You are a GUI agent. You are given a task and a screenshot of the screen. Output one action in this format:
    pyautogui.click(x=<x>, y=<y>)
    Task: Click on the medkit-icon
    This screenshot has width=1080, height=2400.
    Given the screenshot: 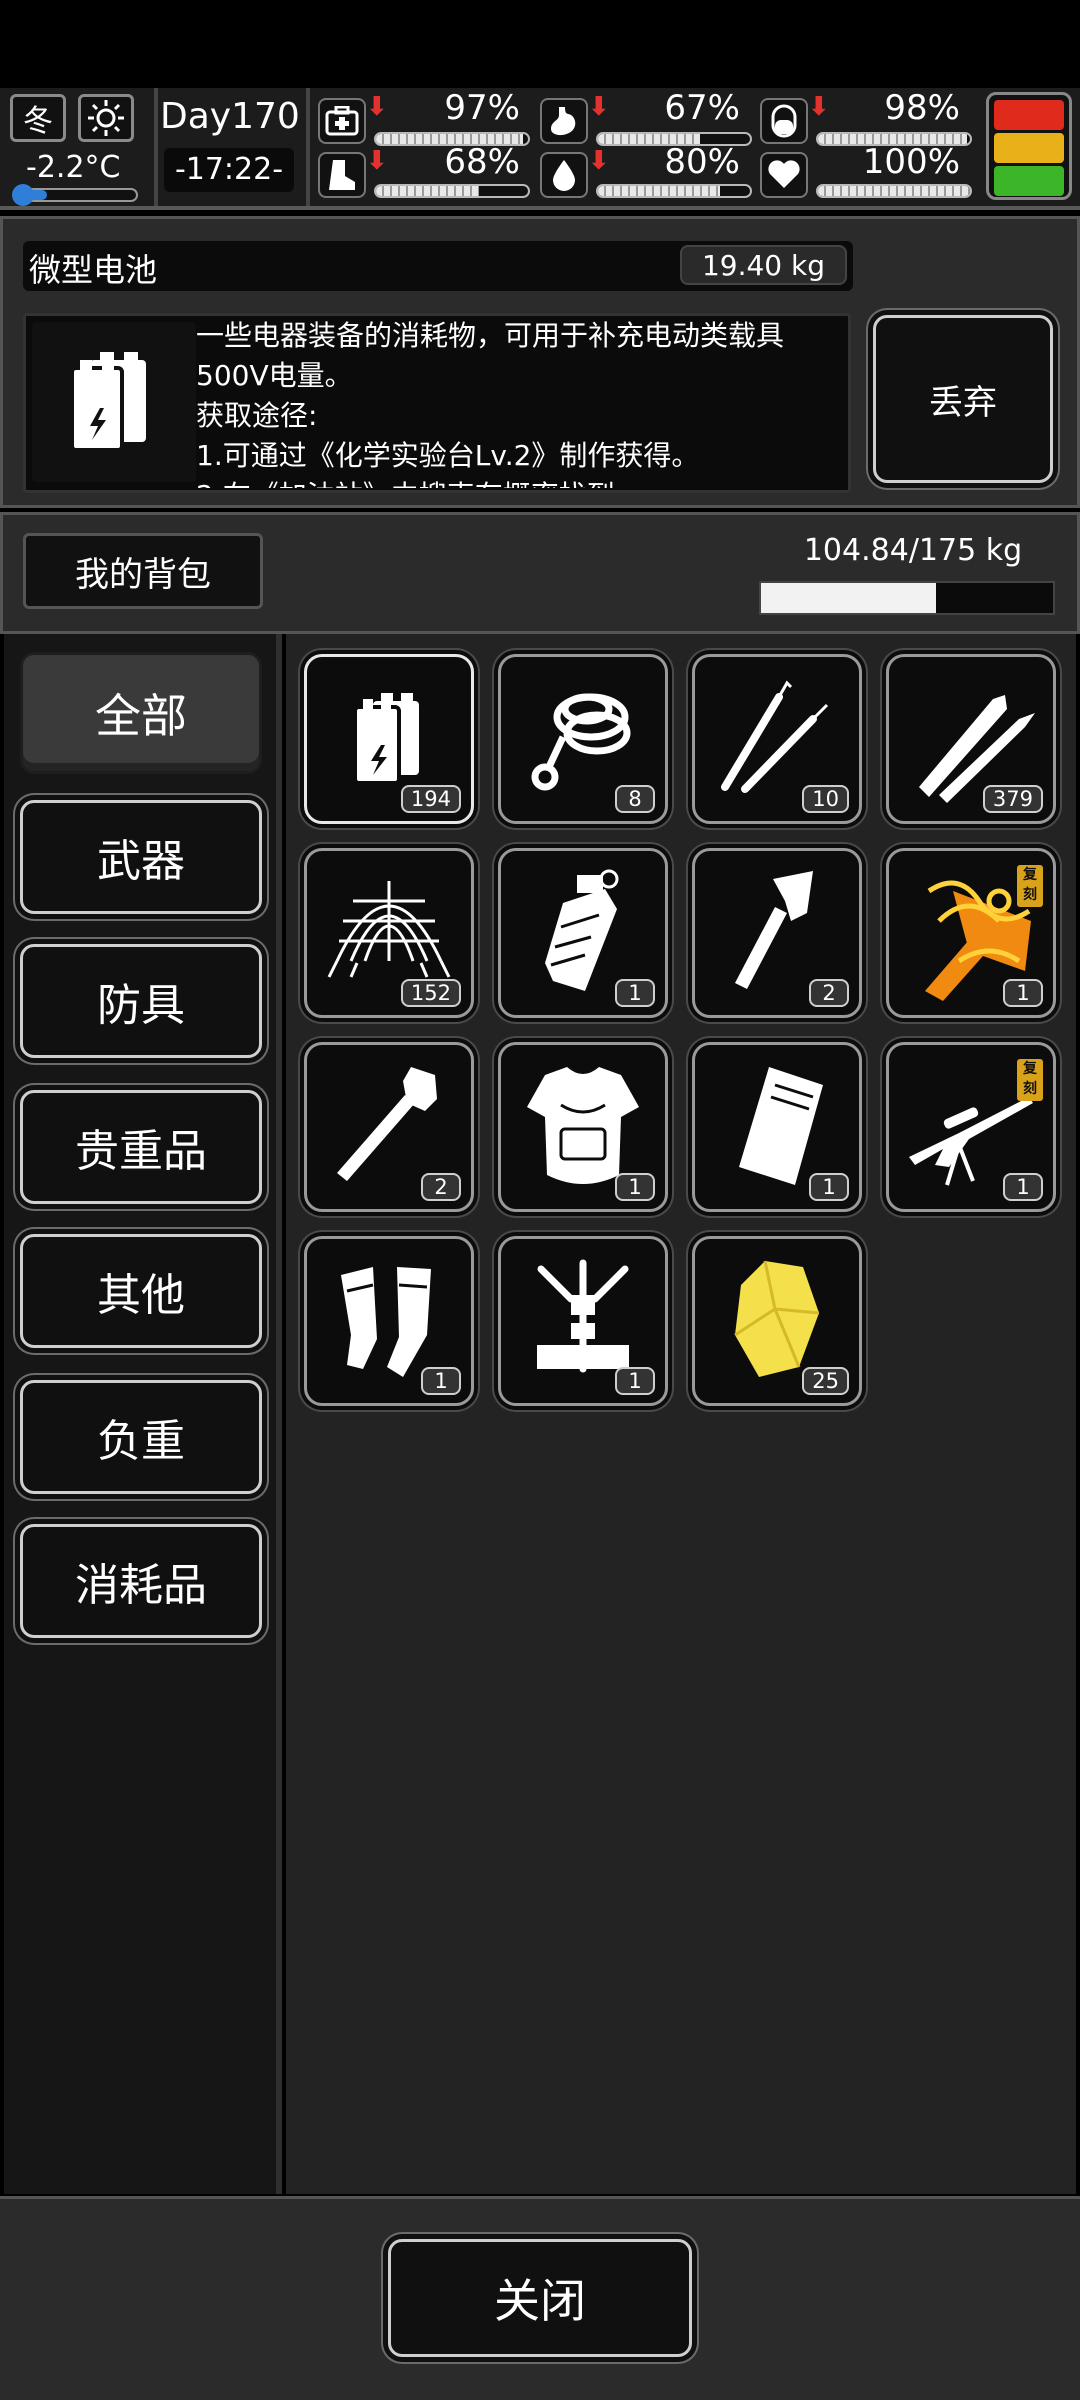 What is the action you would take?
    pyautogui.click(x=342, y=121)
    